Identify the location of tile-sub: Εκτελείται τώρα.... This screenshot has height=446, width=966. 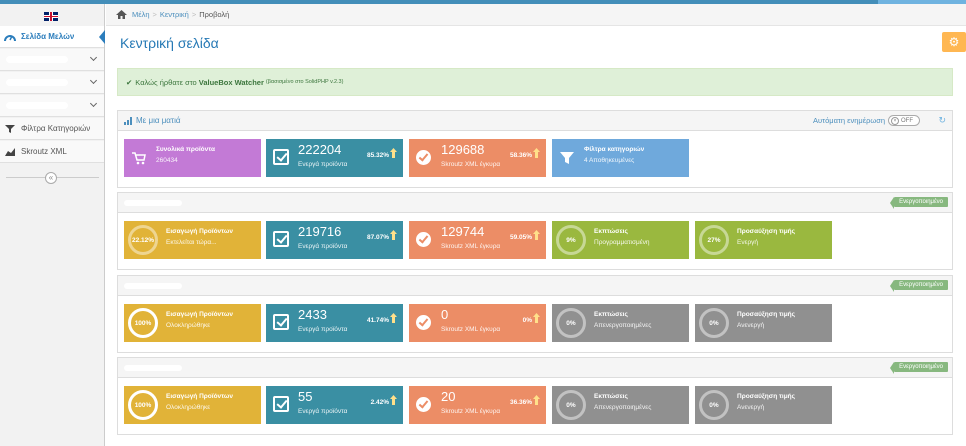
(191, 242).